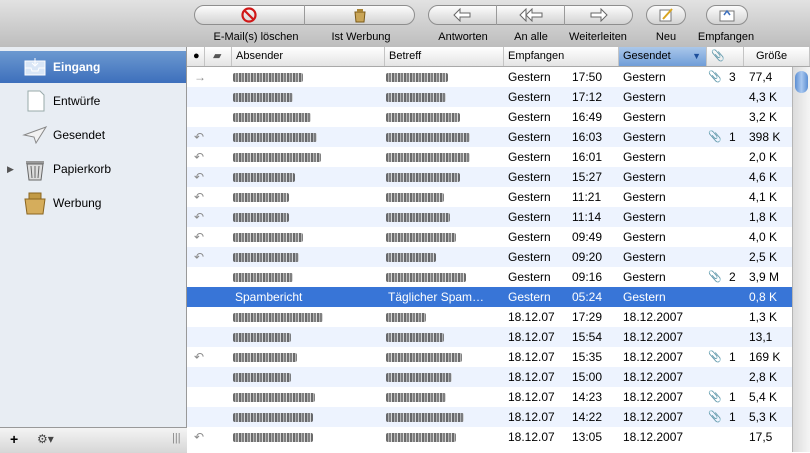  What do you see at coordinates (489, 177) in the screenshot?
I see `message-row: ↶ Gestern 15:27 Gestern 4,6 K` at bounding box center [489, 177].